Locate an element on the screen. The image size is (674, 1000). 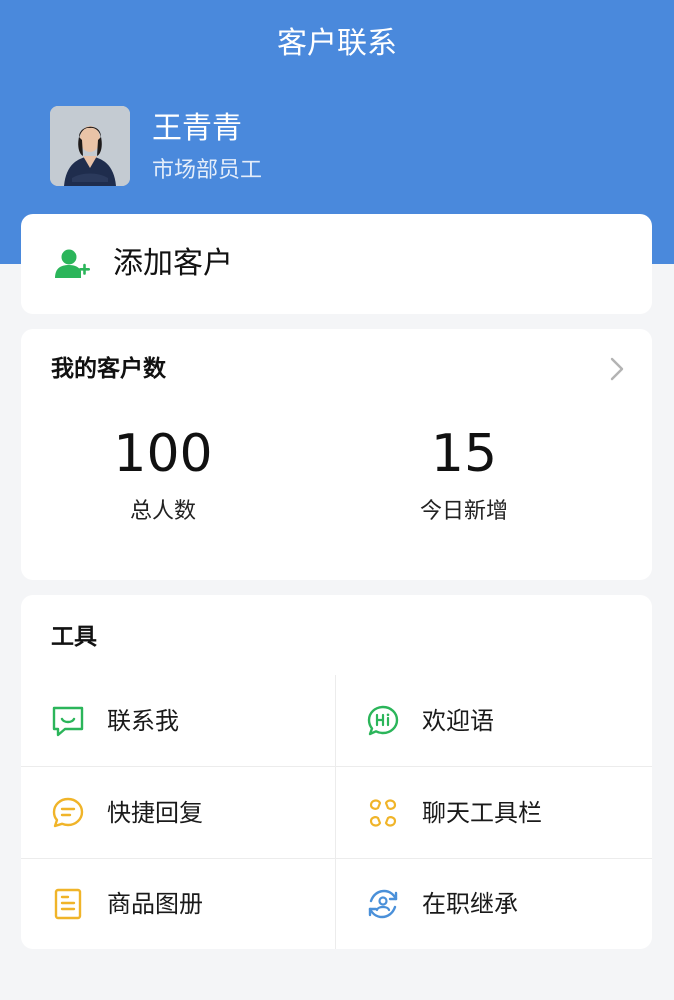
tool-chat-toolbar-label: 聊天工具栏 is located at coordinates (482, 812).